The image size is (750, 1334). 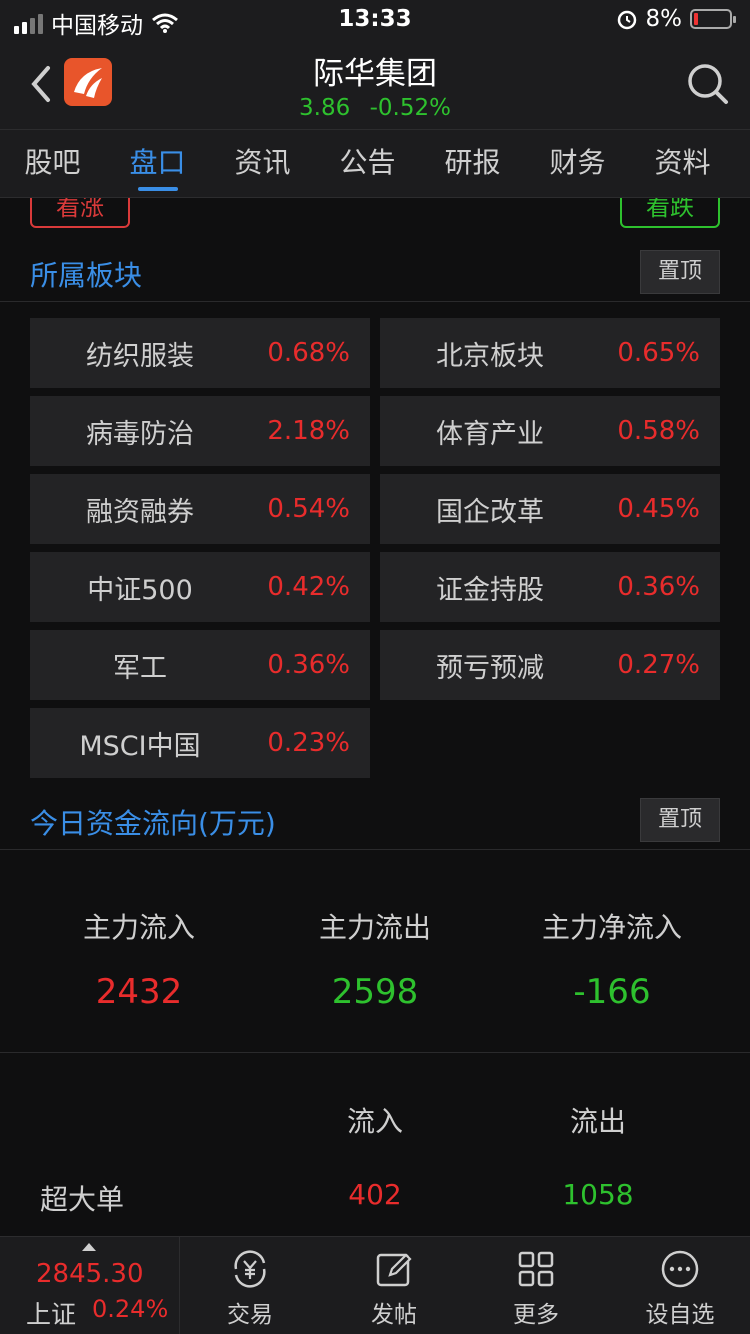 I want to click on sector-item: MSCI中国 0.23%, so click(x=200, y=743).